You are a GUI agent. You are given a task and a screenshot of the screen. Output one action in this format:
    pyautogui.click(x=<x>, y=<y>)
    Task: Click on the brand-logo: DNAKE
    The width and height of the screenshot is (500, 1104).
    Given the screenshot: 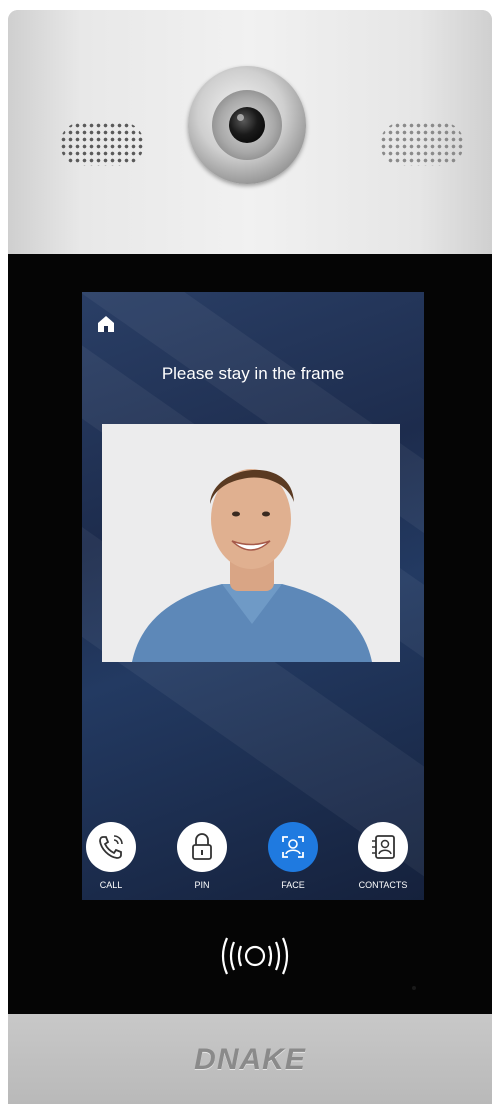 What is the action you would take?
    pyautogui.click(x=250, y=1059)
    